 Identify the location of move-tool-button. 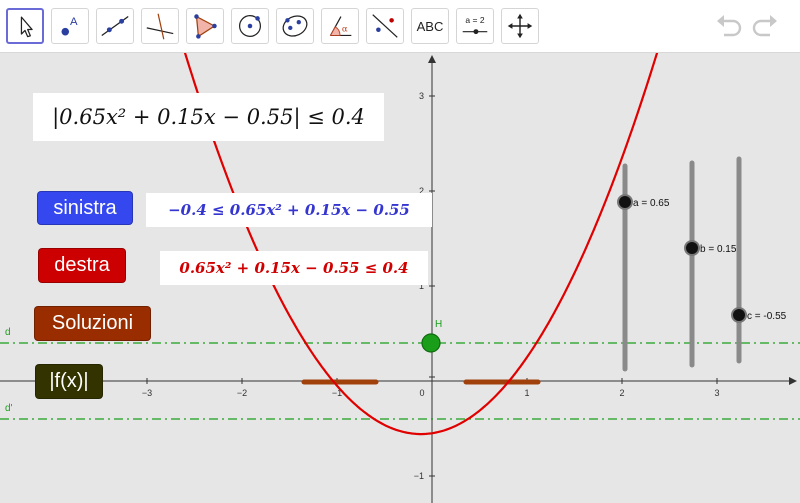
(25, 26).